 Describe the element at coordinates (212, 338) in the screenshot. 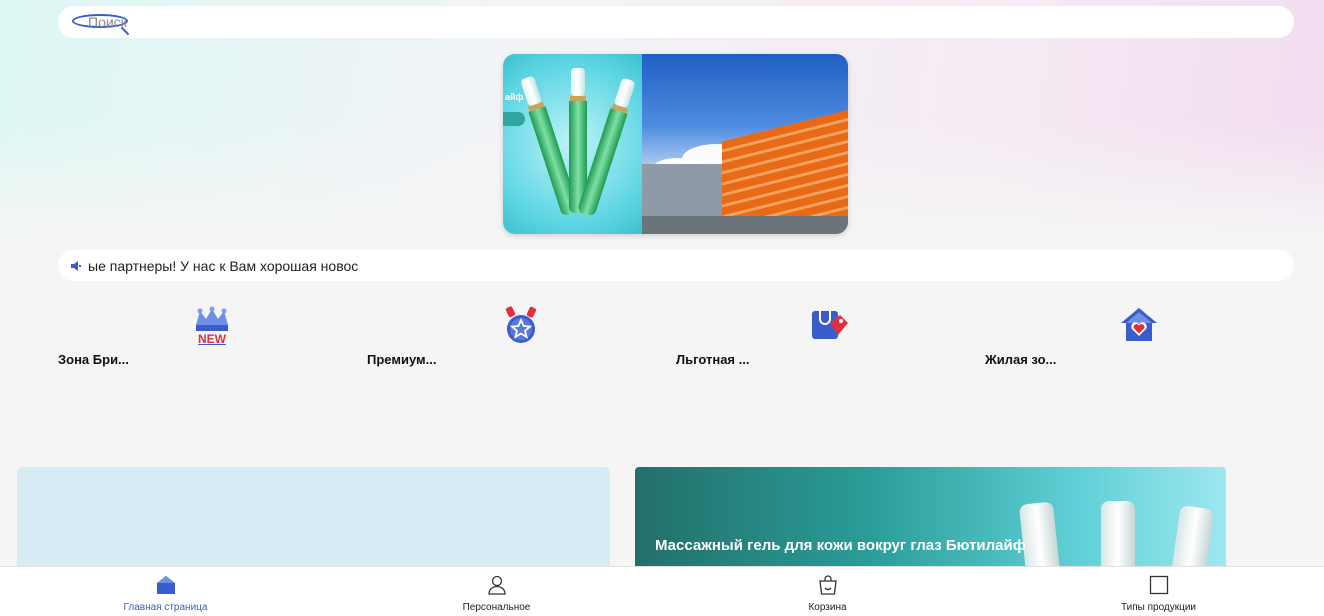

I see `svg-text: NEW` at that location.